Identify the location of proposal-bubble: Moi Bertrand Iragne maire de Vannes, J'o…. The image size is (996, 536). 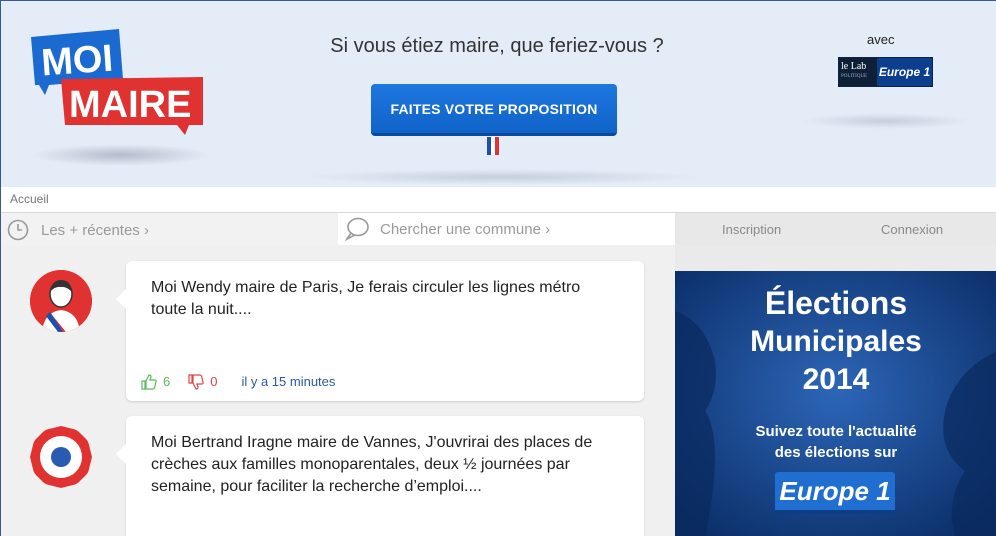
(380, 476).